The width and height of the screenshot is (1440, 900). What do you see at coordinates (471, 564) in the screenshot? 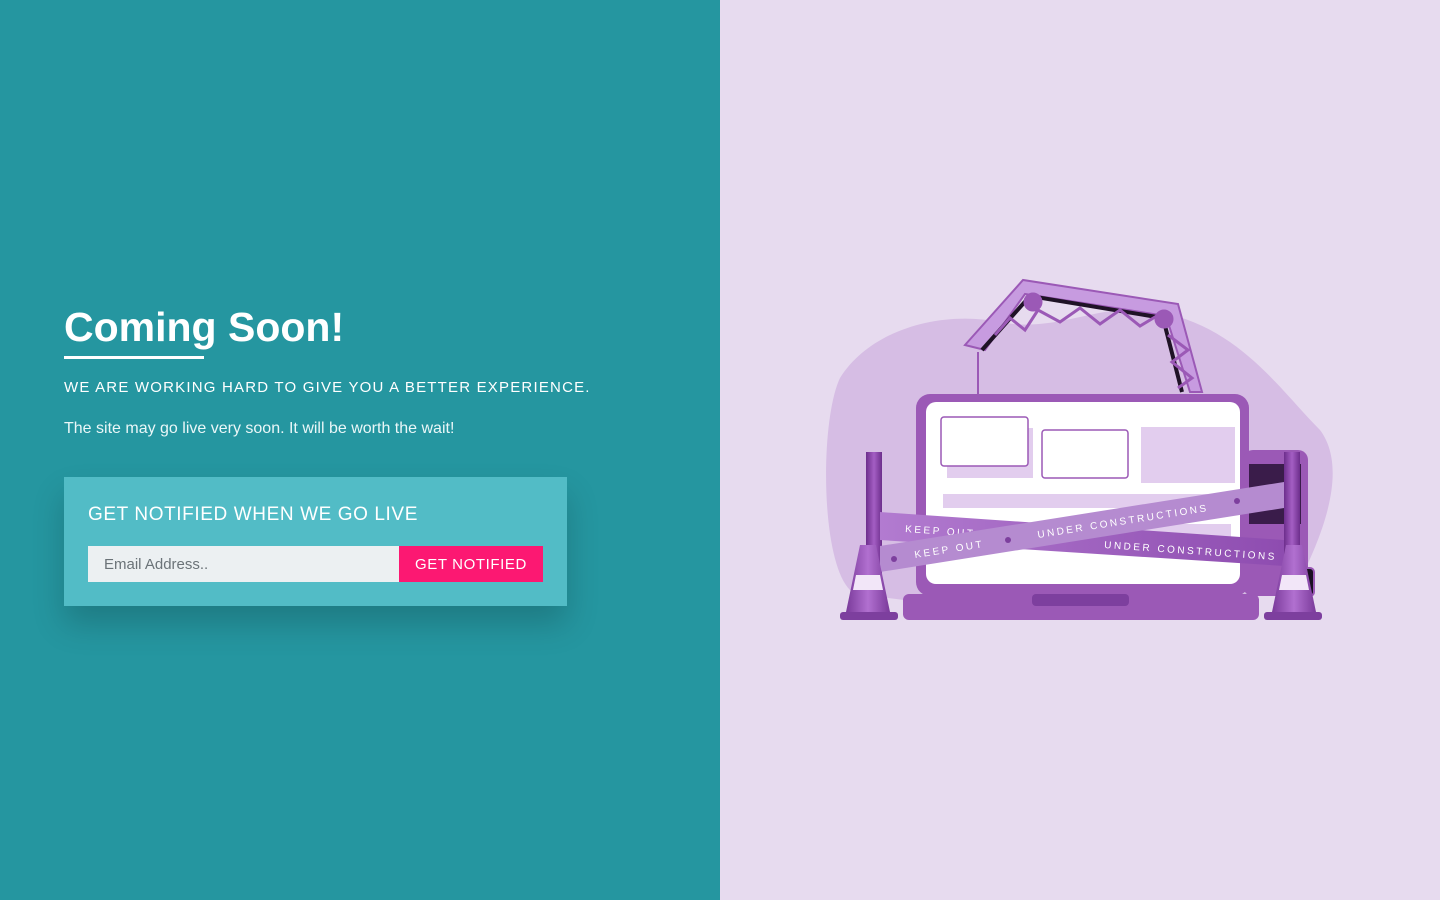
I see `get-notified-button: GET NOTIFIED` at bounding box center [471, 564].